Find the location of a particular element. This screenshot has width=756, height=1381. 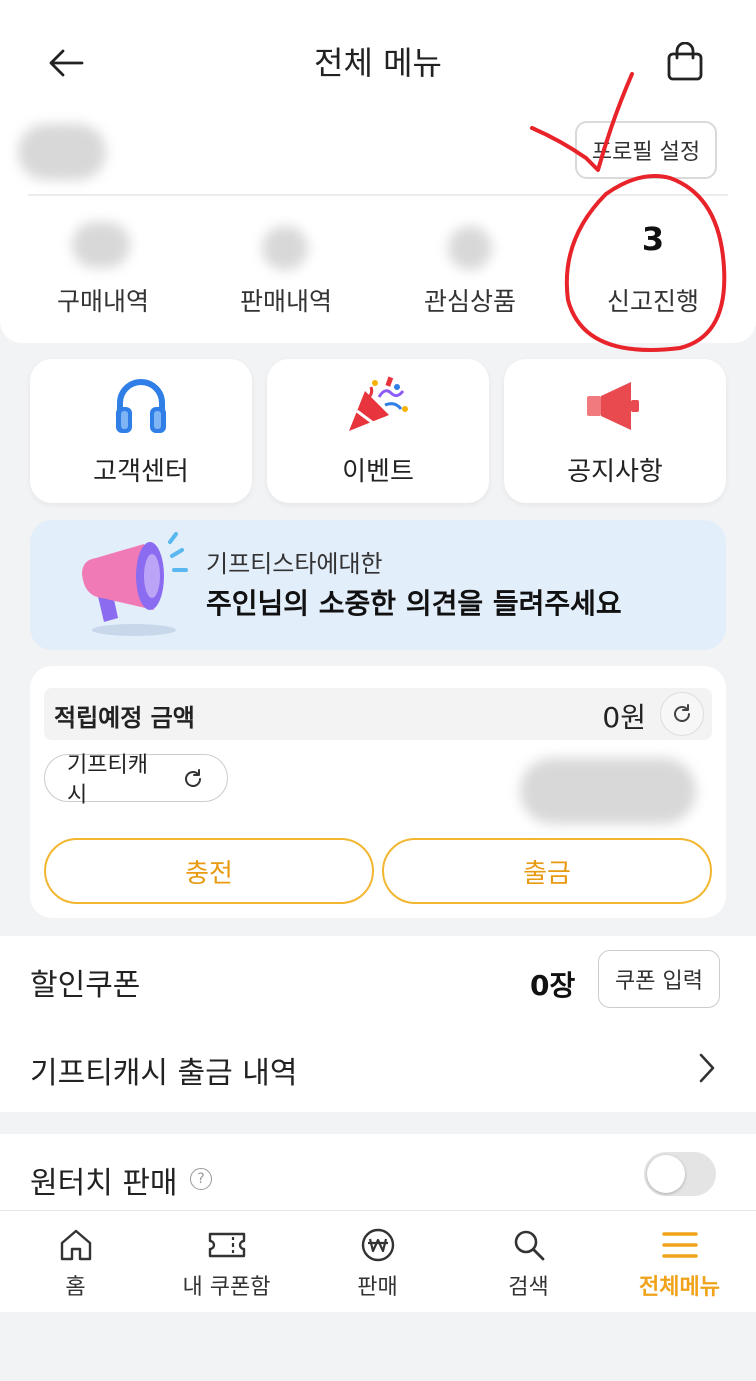

toggle-knob is located at coordinates (666, 1174).